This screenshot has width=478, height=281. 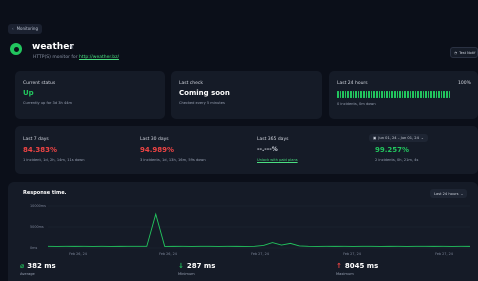 I want to click on last-7-days-note: 1 incident, 1d, 2h, 14m, 11s down, so click(x=54, y=160).